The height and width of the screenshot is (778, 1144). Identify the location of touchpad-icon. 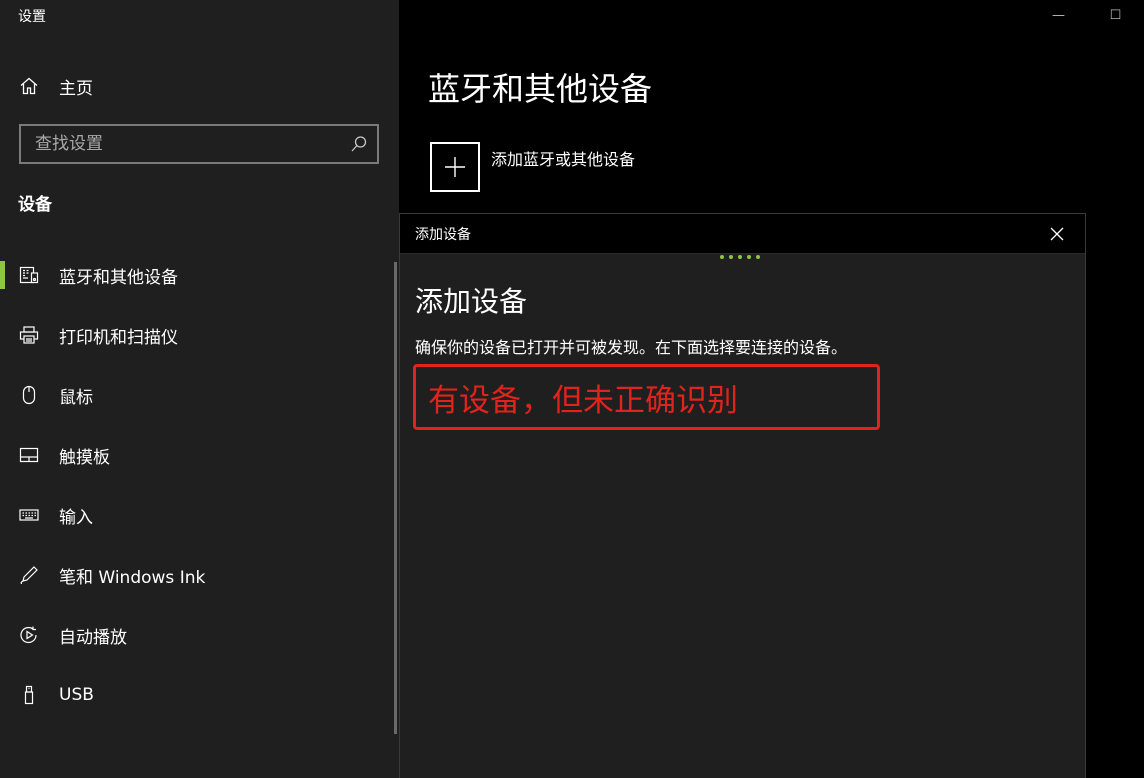
(29, 455).